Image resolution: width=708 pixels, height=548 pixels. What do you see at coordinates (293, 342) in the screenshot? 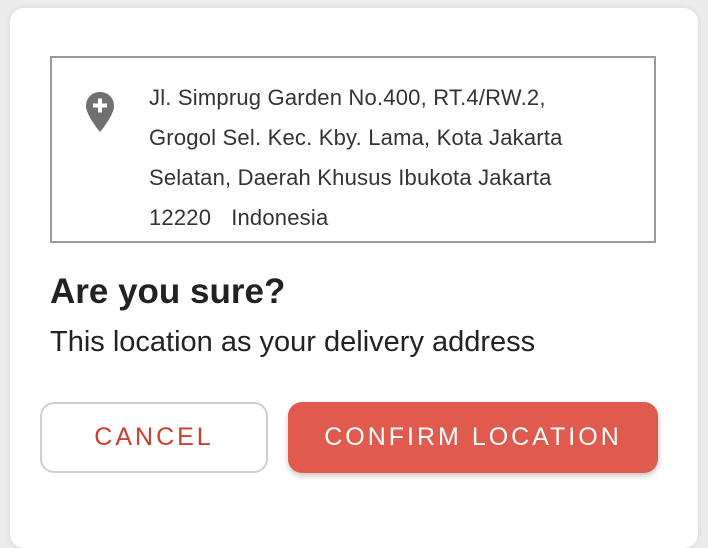
I see `dialog-subtitle: This location as your delivery address` at bounding box center [293, 342].